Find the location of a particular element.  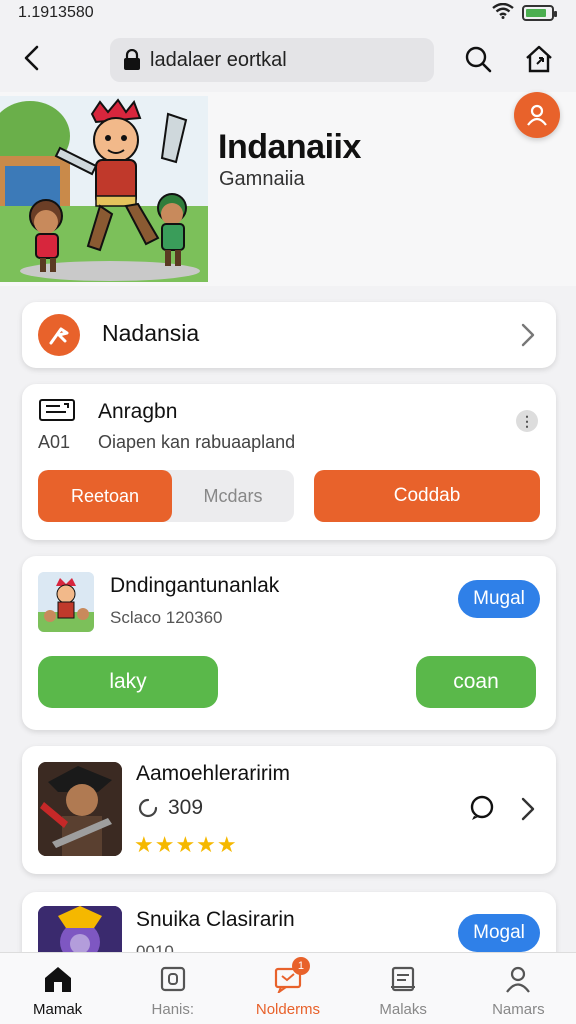

home-button is located at coordinates (539, 59).